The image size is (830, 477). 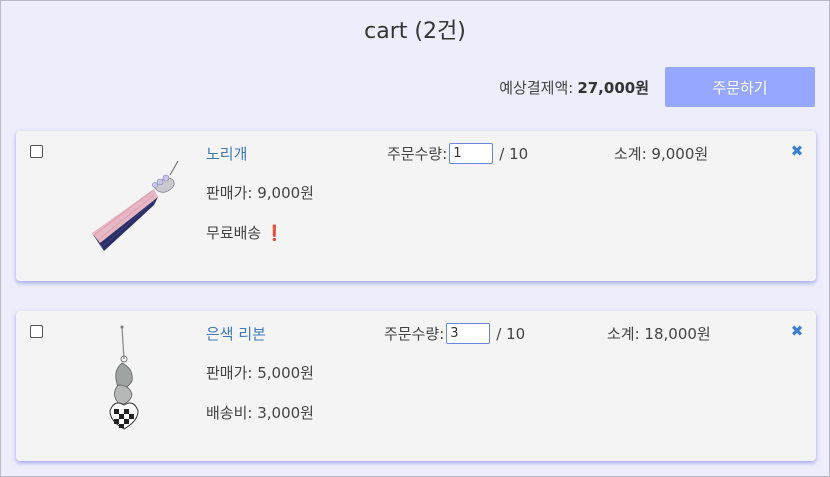 What do you see at coordinates (740, 87) in the screenshot?
I see `order-button: 주문하기` at bounding box center [740, 87].